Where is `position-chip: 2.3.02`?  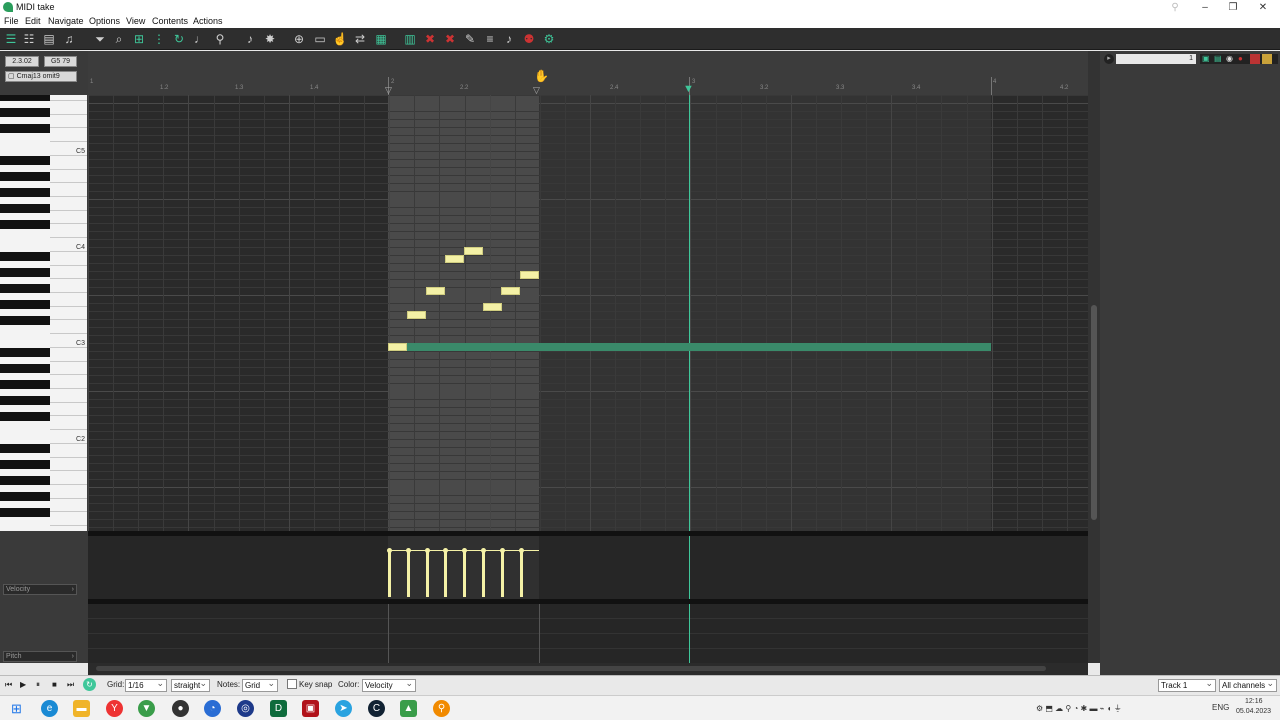 position-chip: 2.3.02 is located at coordinates (22, 61).